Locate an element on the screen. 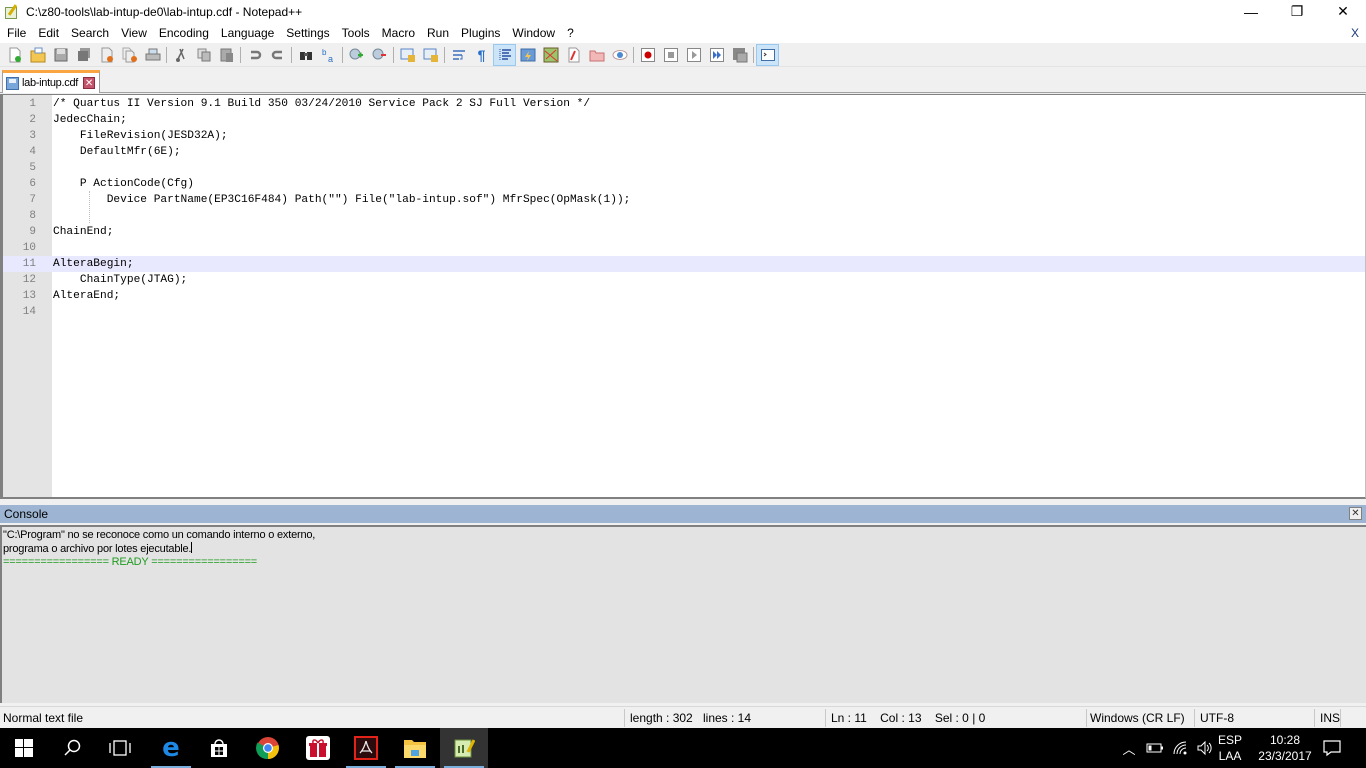  function-list-button is located at coordinates (573, 55).